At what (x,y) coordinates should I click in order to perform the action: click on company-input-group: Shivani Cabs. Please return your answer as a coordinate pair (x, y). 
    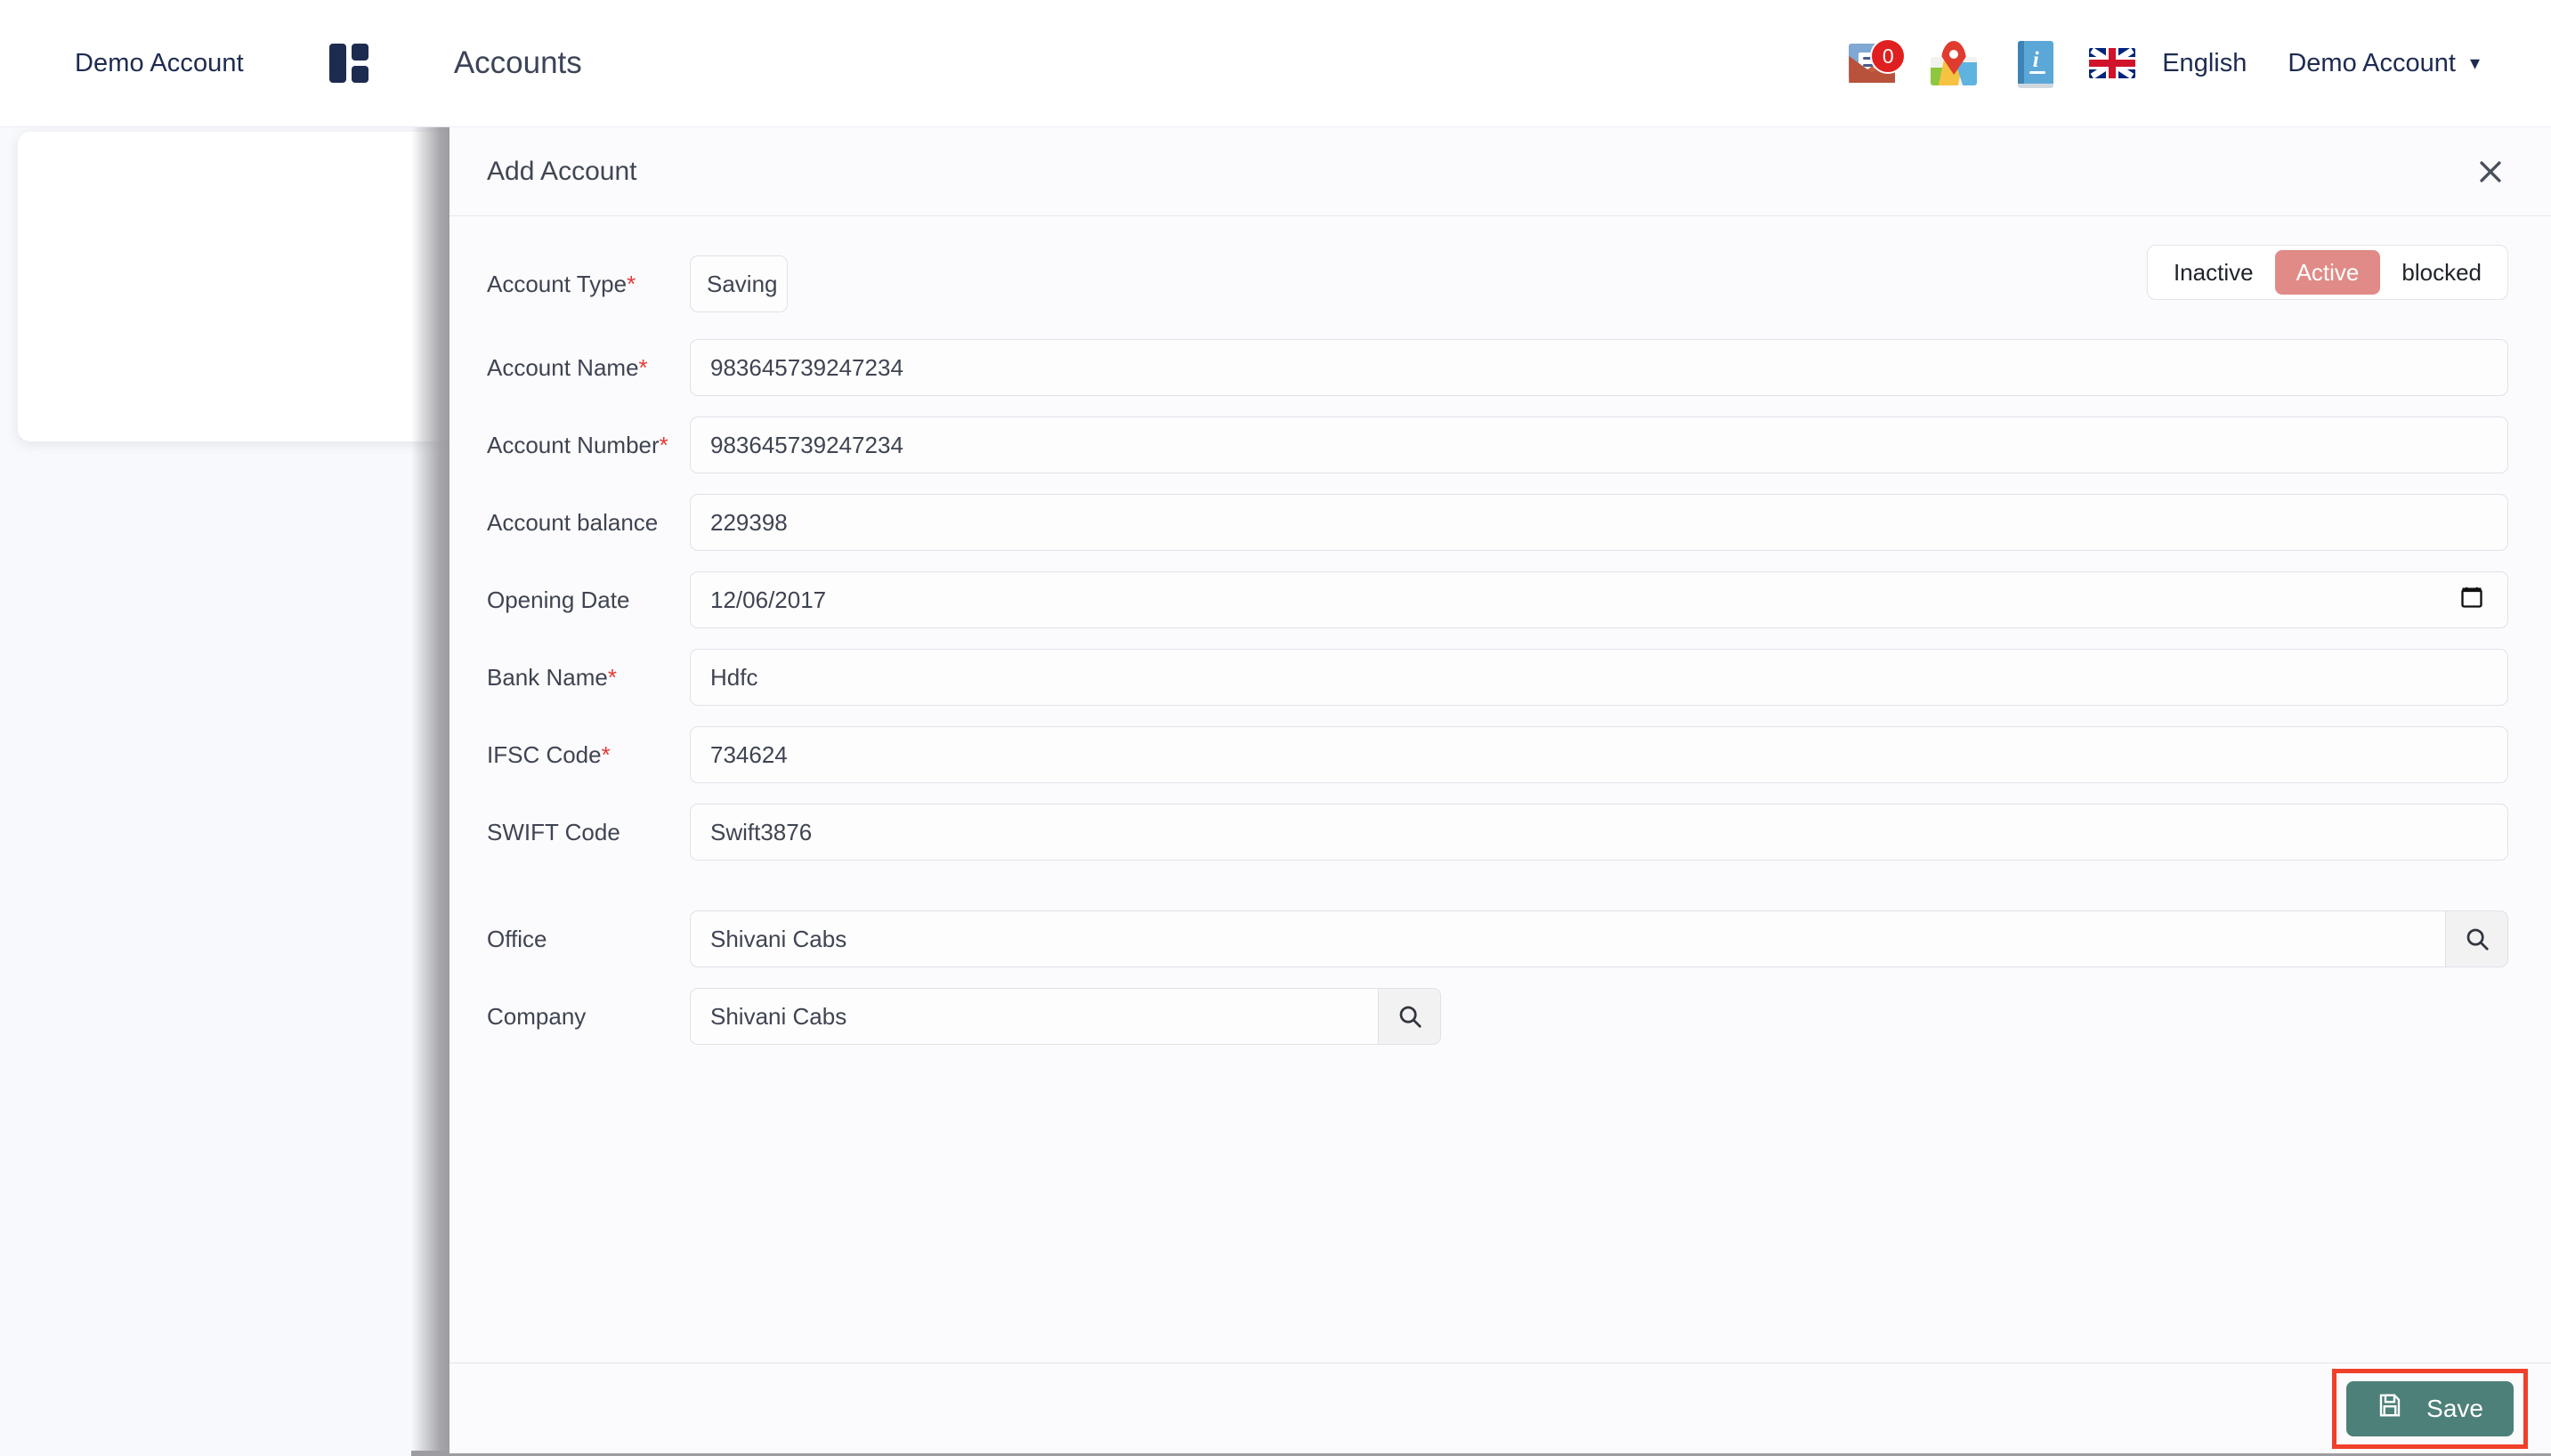
    Looking at the image, I should click on (1065, 1017).